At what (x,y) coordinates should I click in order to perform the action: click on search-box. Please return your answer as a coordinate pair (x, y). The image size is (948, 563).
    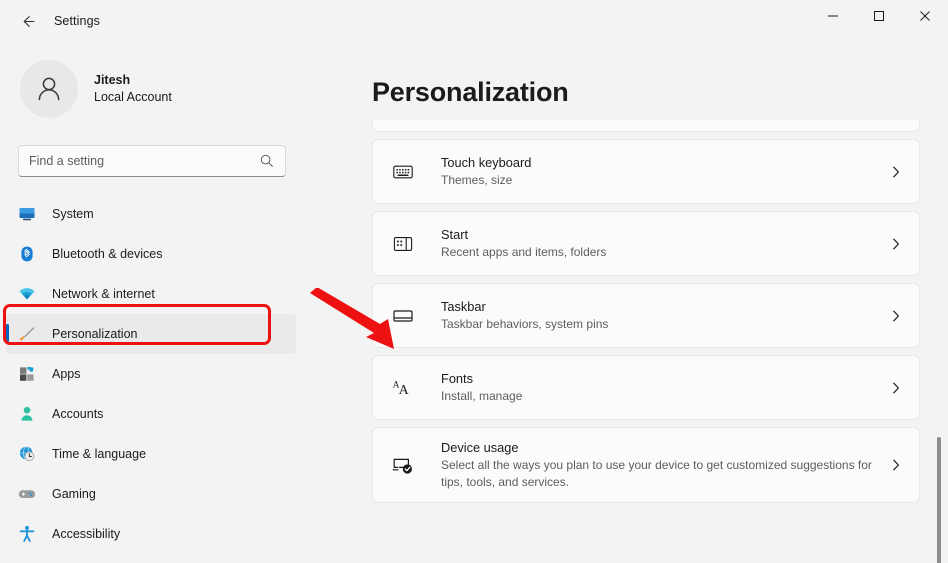
    Looking at the image, I should click on (152, 161).